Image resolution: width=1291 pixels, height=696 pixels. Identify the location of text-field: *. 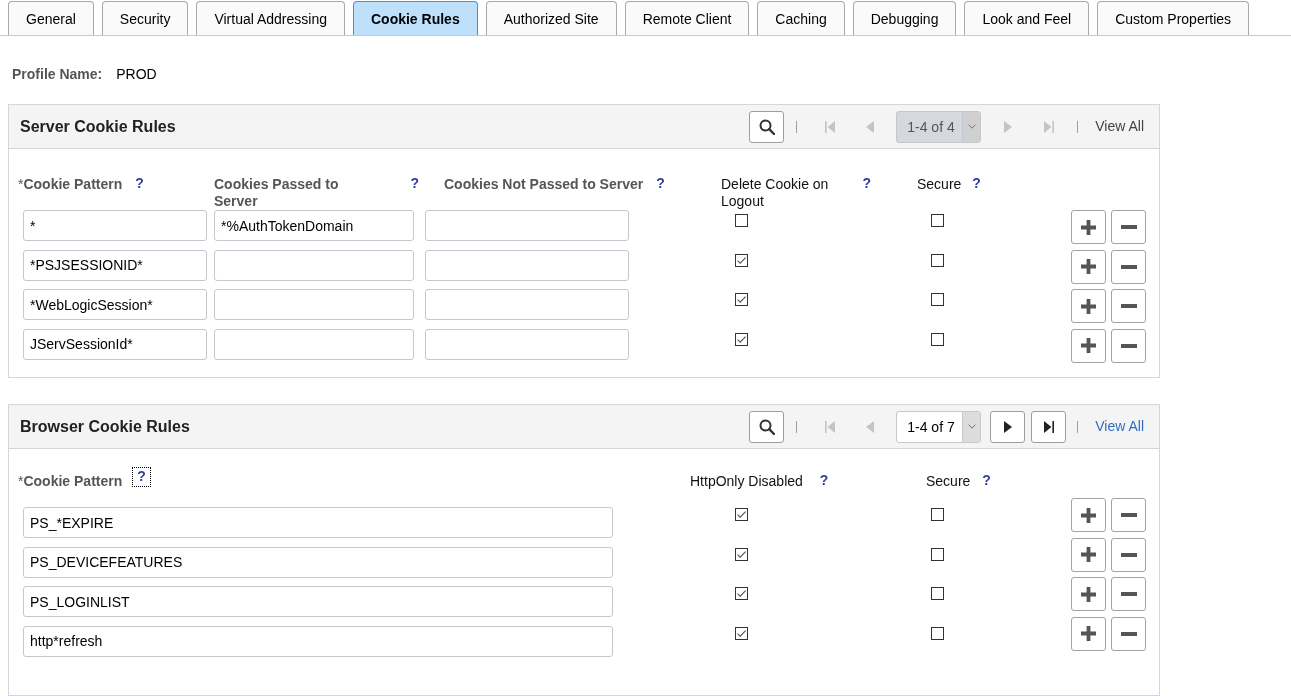
(115, 225).